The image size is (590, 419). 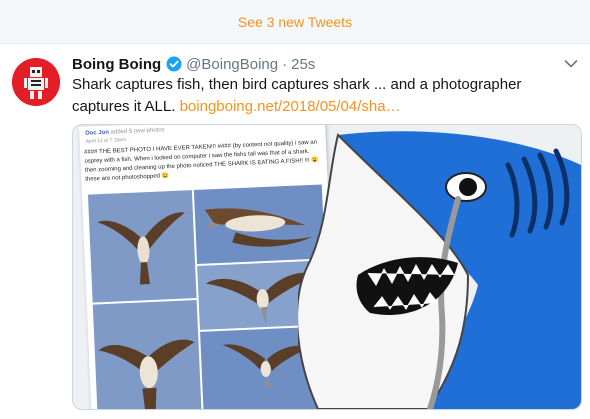 I want to click on chevron-down-icon, so click(x=571, y=65).